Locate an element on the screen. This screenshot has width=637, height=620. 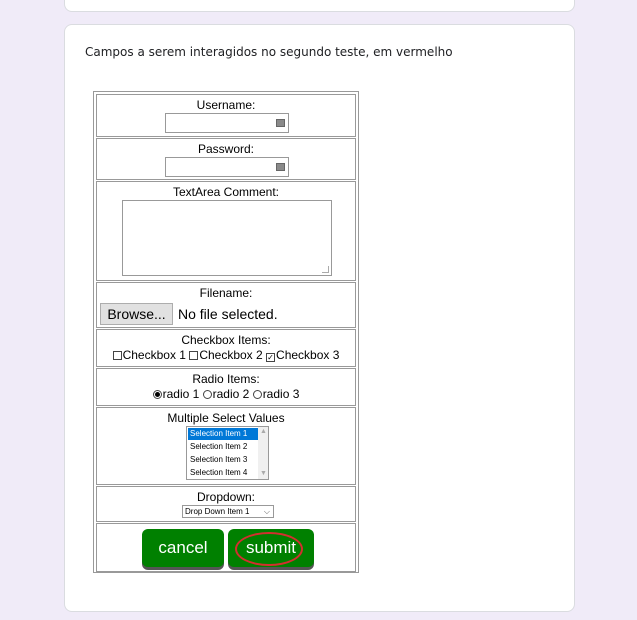
multiselect-option-2: Selection Item 2 is located at coordinates (223, 447).